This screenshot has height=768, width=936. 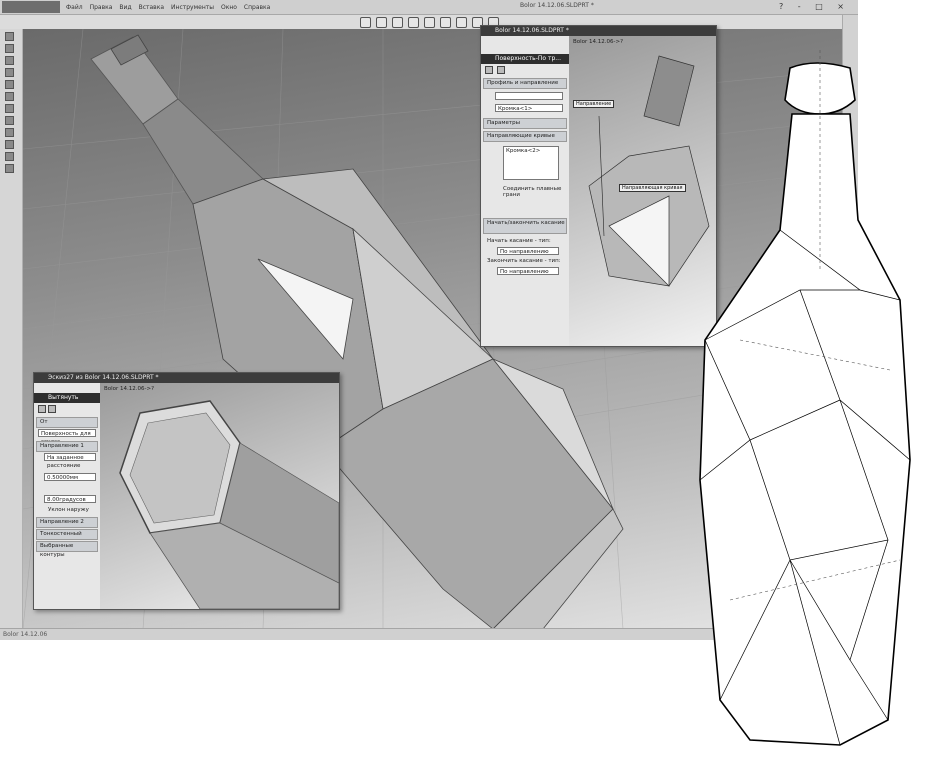 I want to click on display-style-icon, so click(x=445, y=22).